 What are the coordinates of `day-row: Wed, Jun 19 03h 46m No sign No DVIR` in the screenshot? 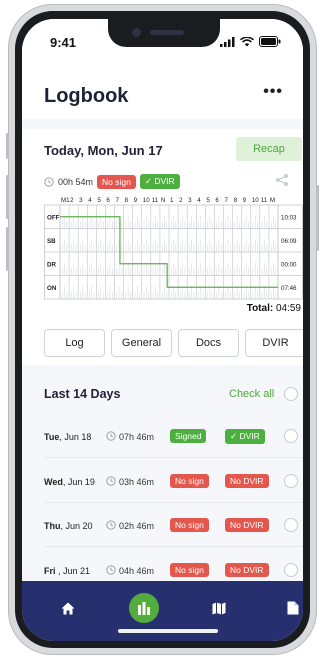 It's located at (162, 483).